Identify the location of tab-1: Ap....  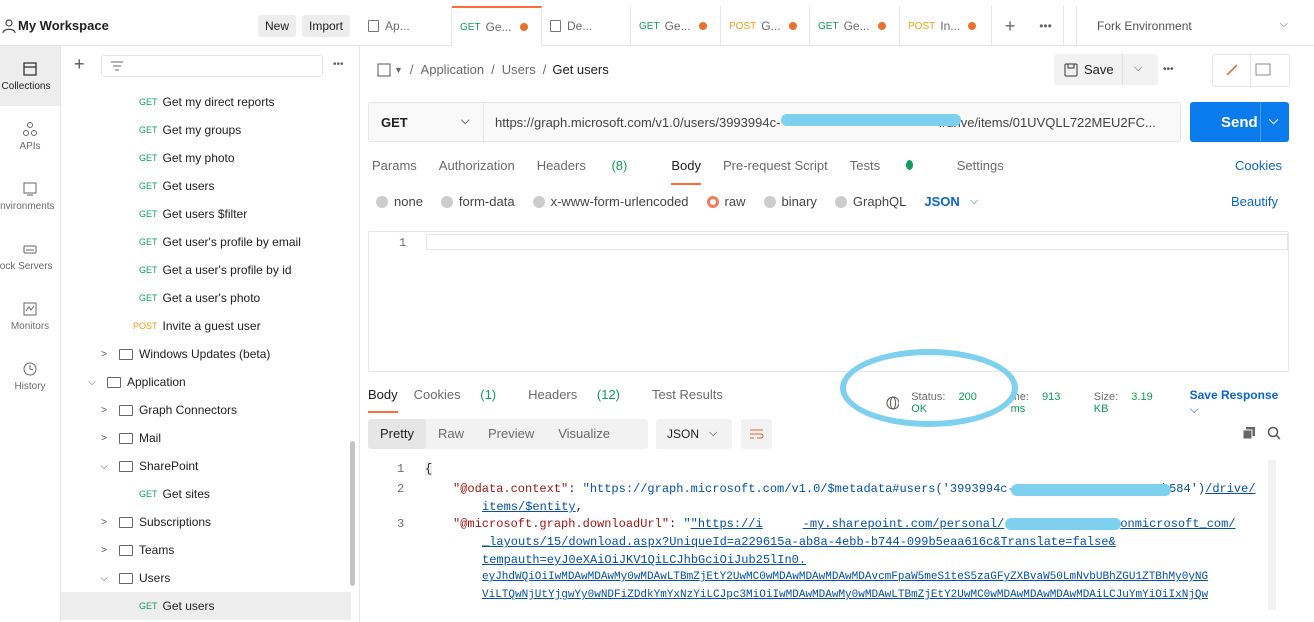
(406, 26).